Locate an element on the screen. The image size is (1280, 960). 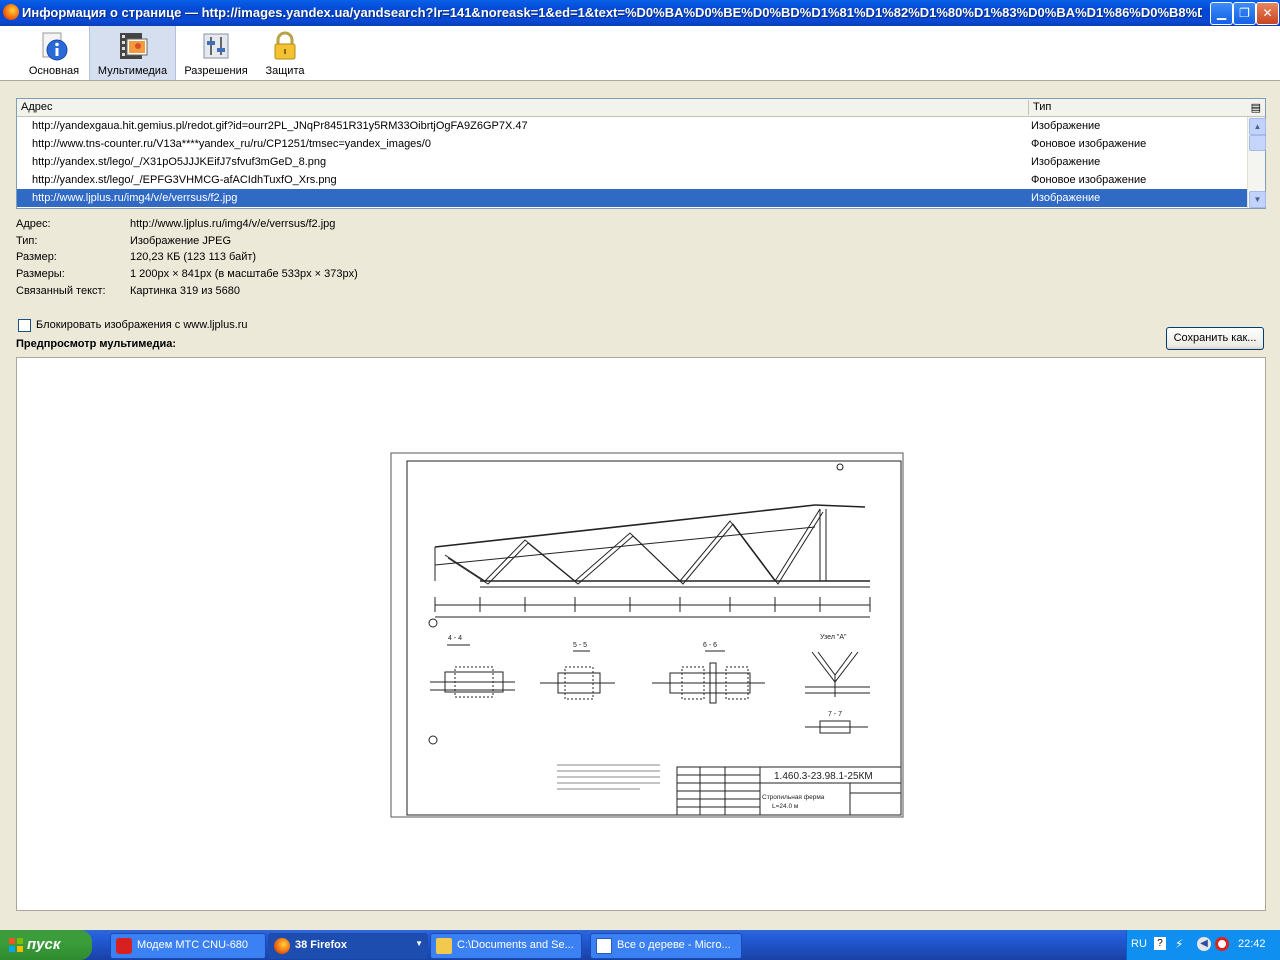
network-icon: ⚡ is located at coordinates (1179, 944).